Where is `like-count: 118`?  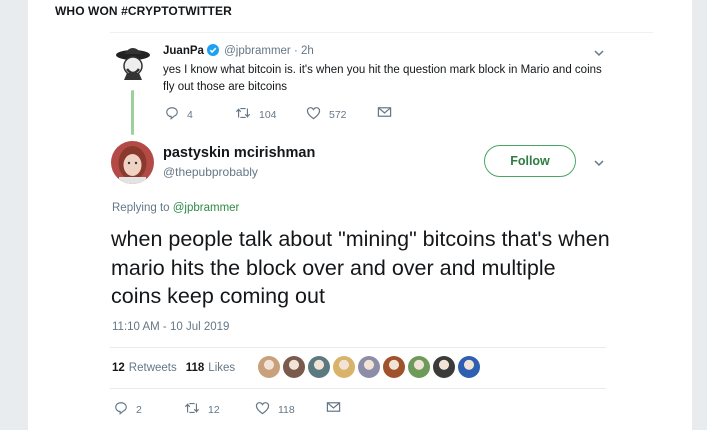 like-count: 118 is located at coordinates (286, 409).